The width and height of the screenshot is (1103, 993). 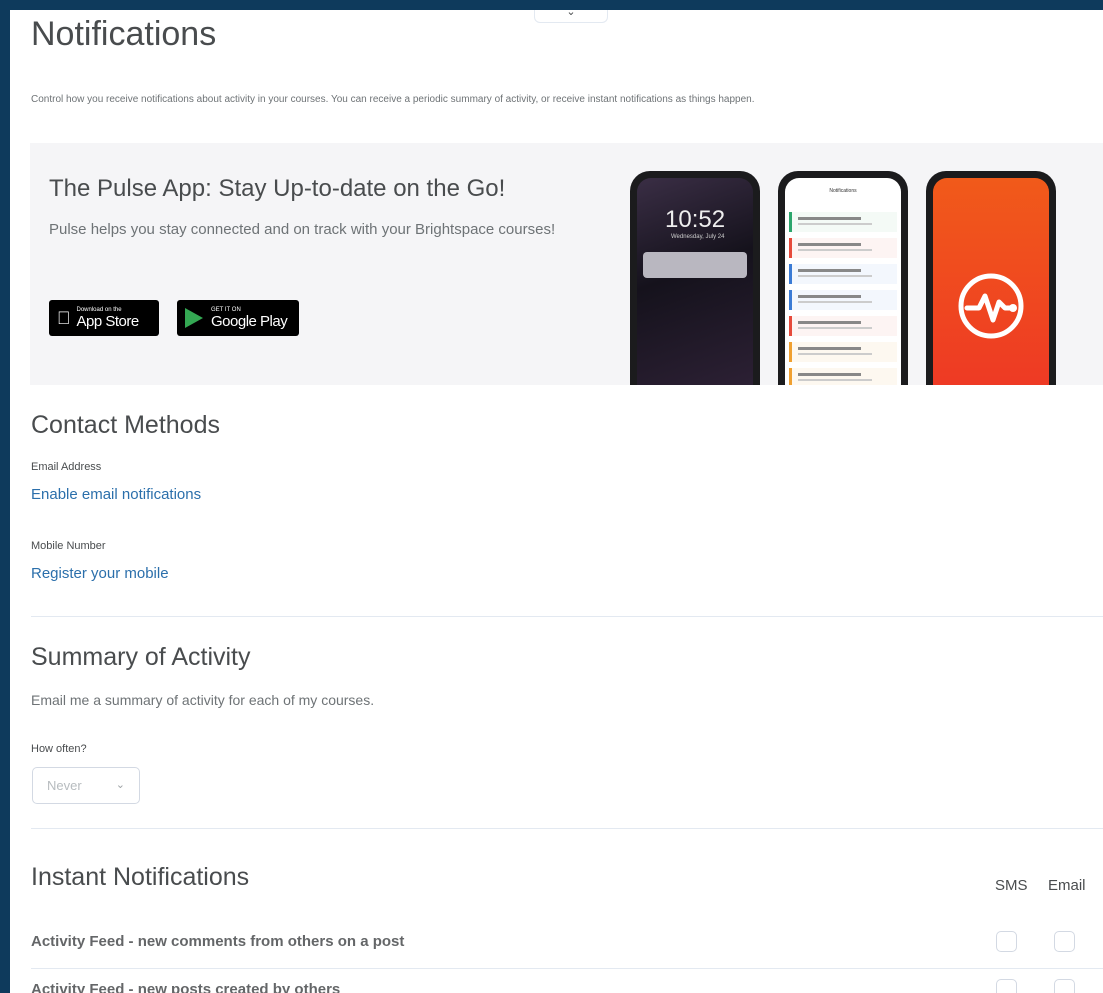 I want to click on email-column-header: Email, so click(x=1067, y=885).